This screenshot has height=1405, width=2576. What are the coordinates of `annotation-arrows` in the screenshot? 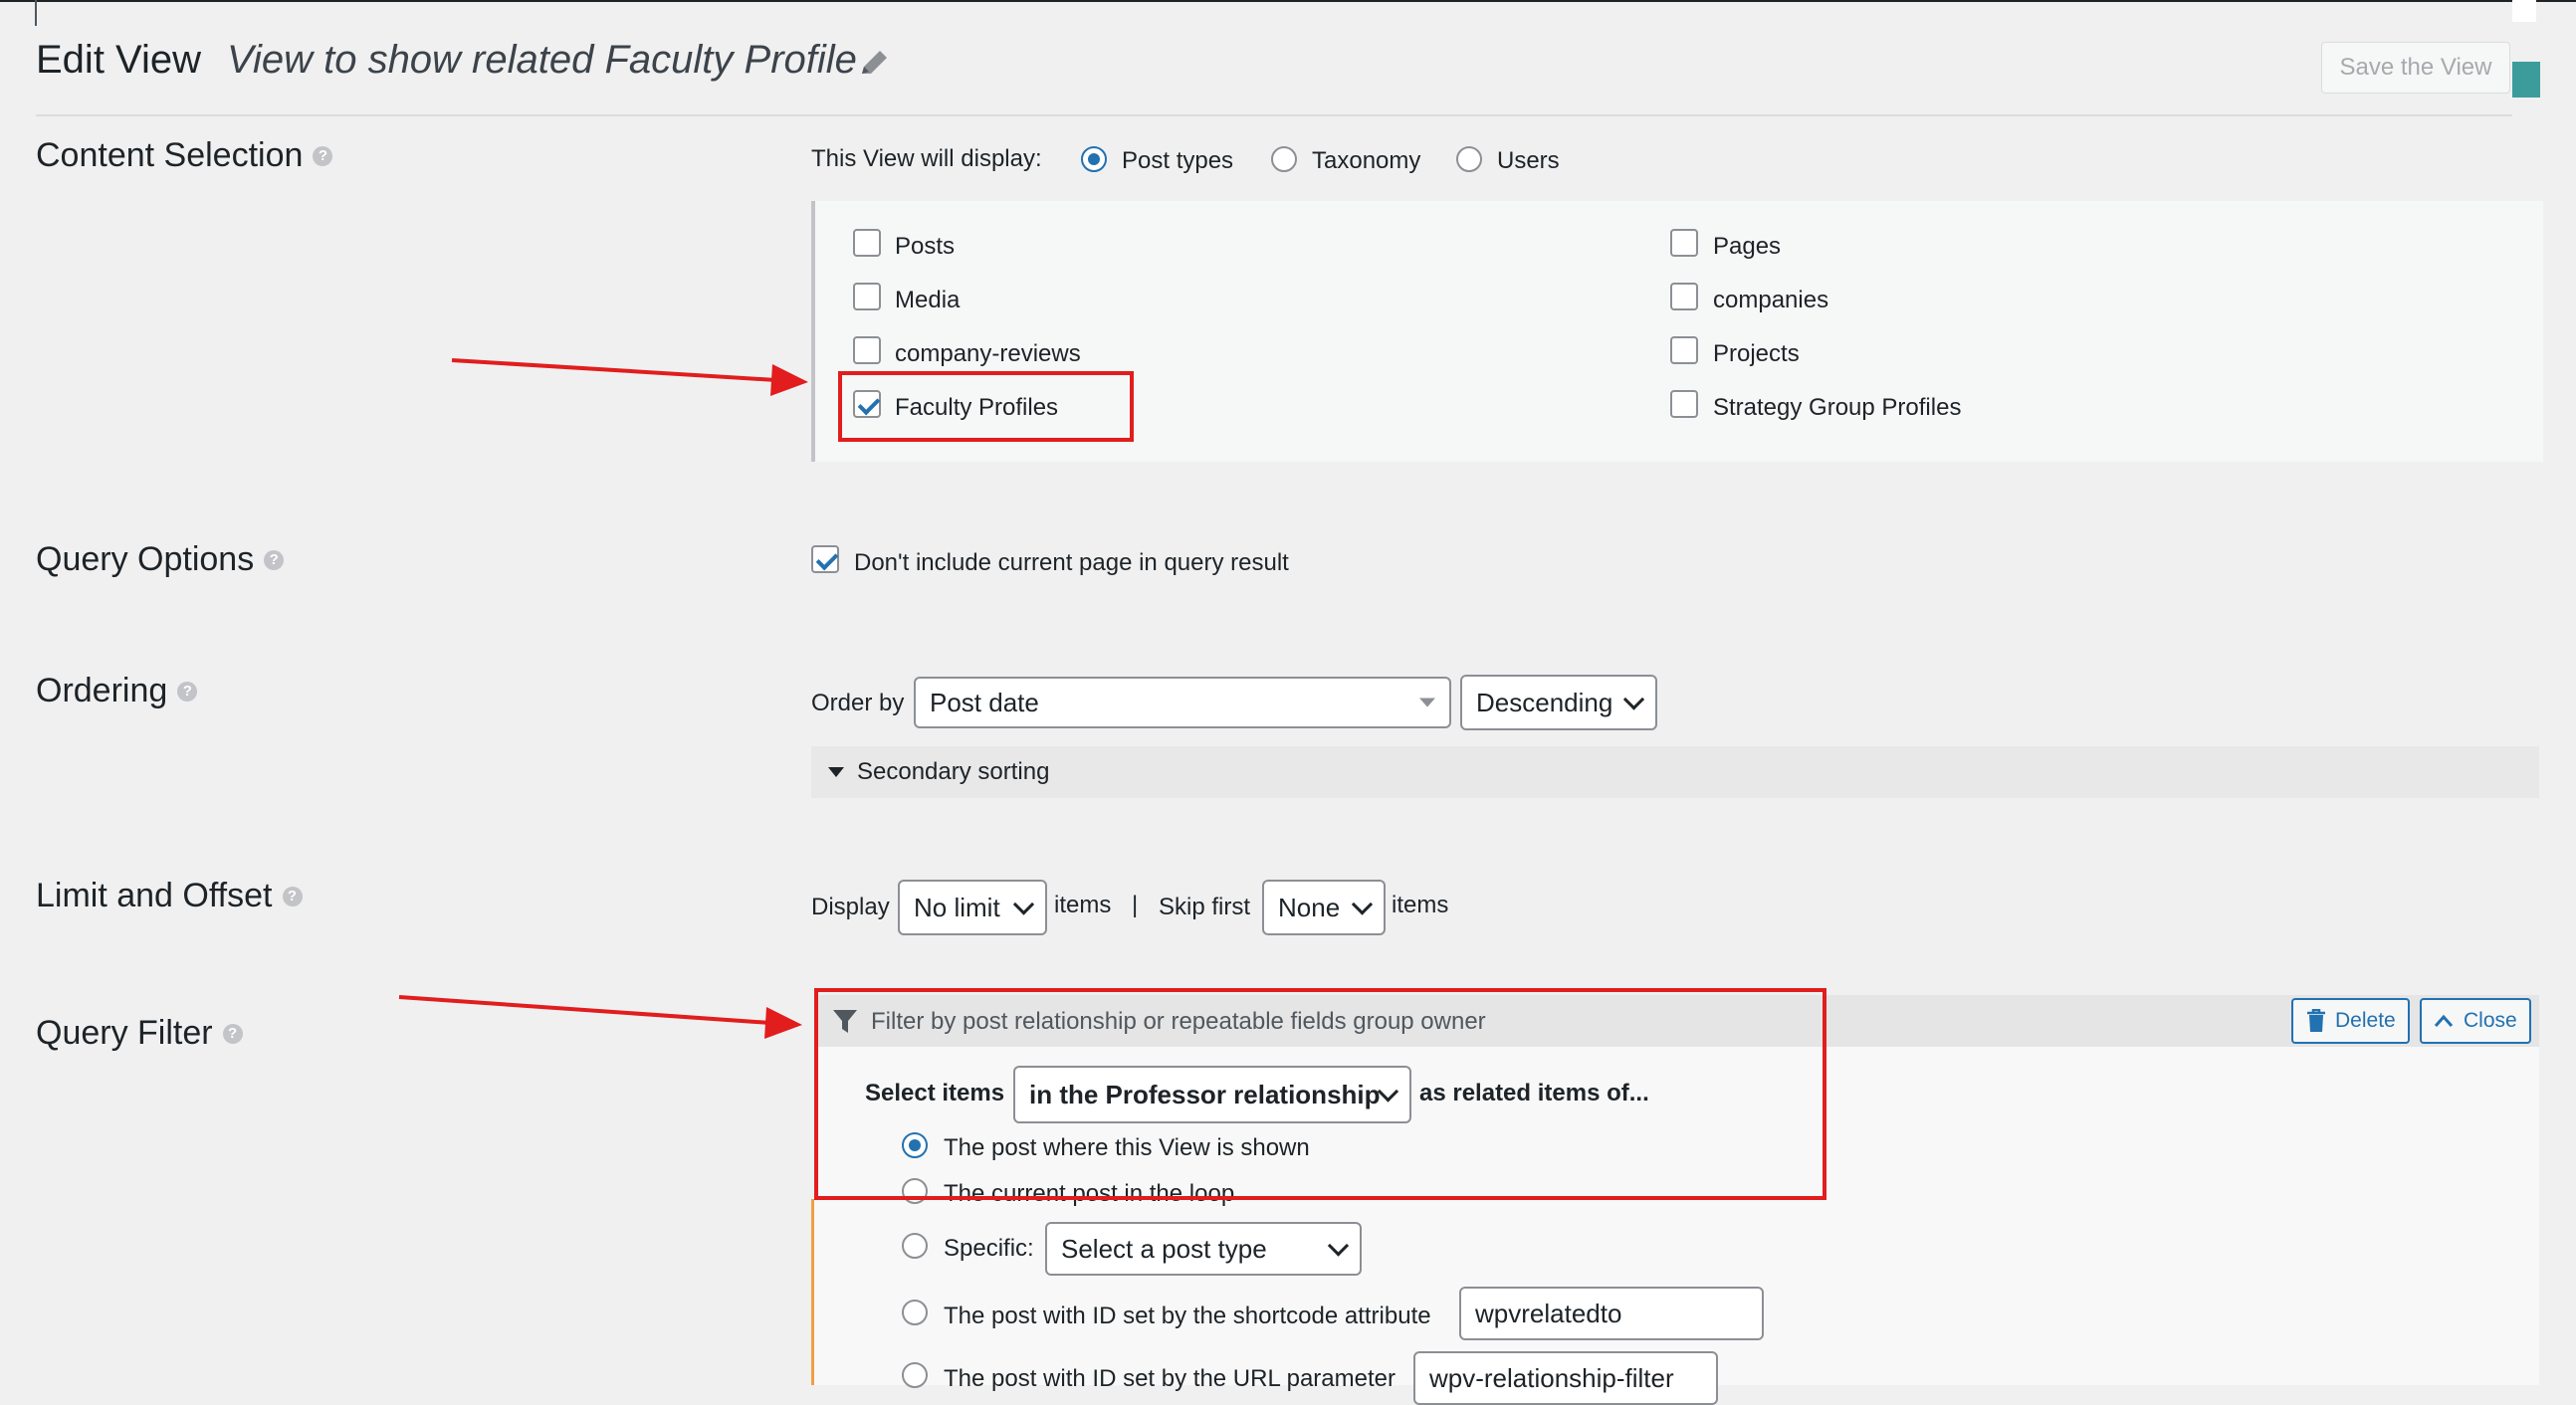 It's located at (603, 698).